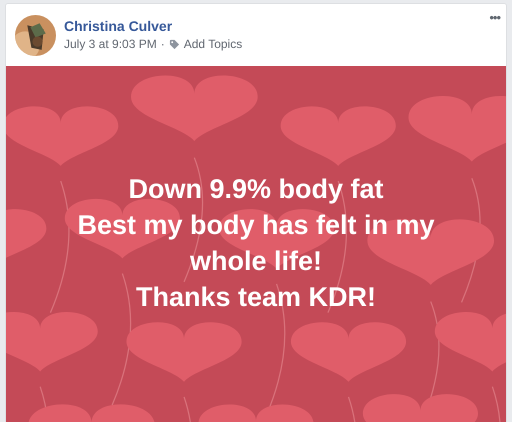 The width and height of the screenshot is (512, 422). What do you see at coordinates (174, 44) in the screenshot?
I see `tag-icon` at bounding box center [174, 44].